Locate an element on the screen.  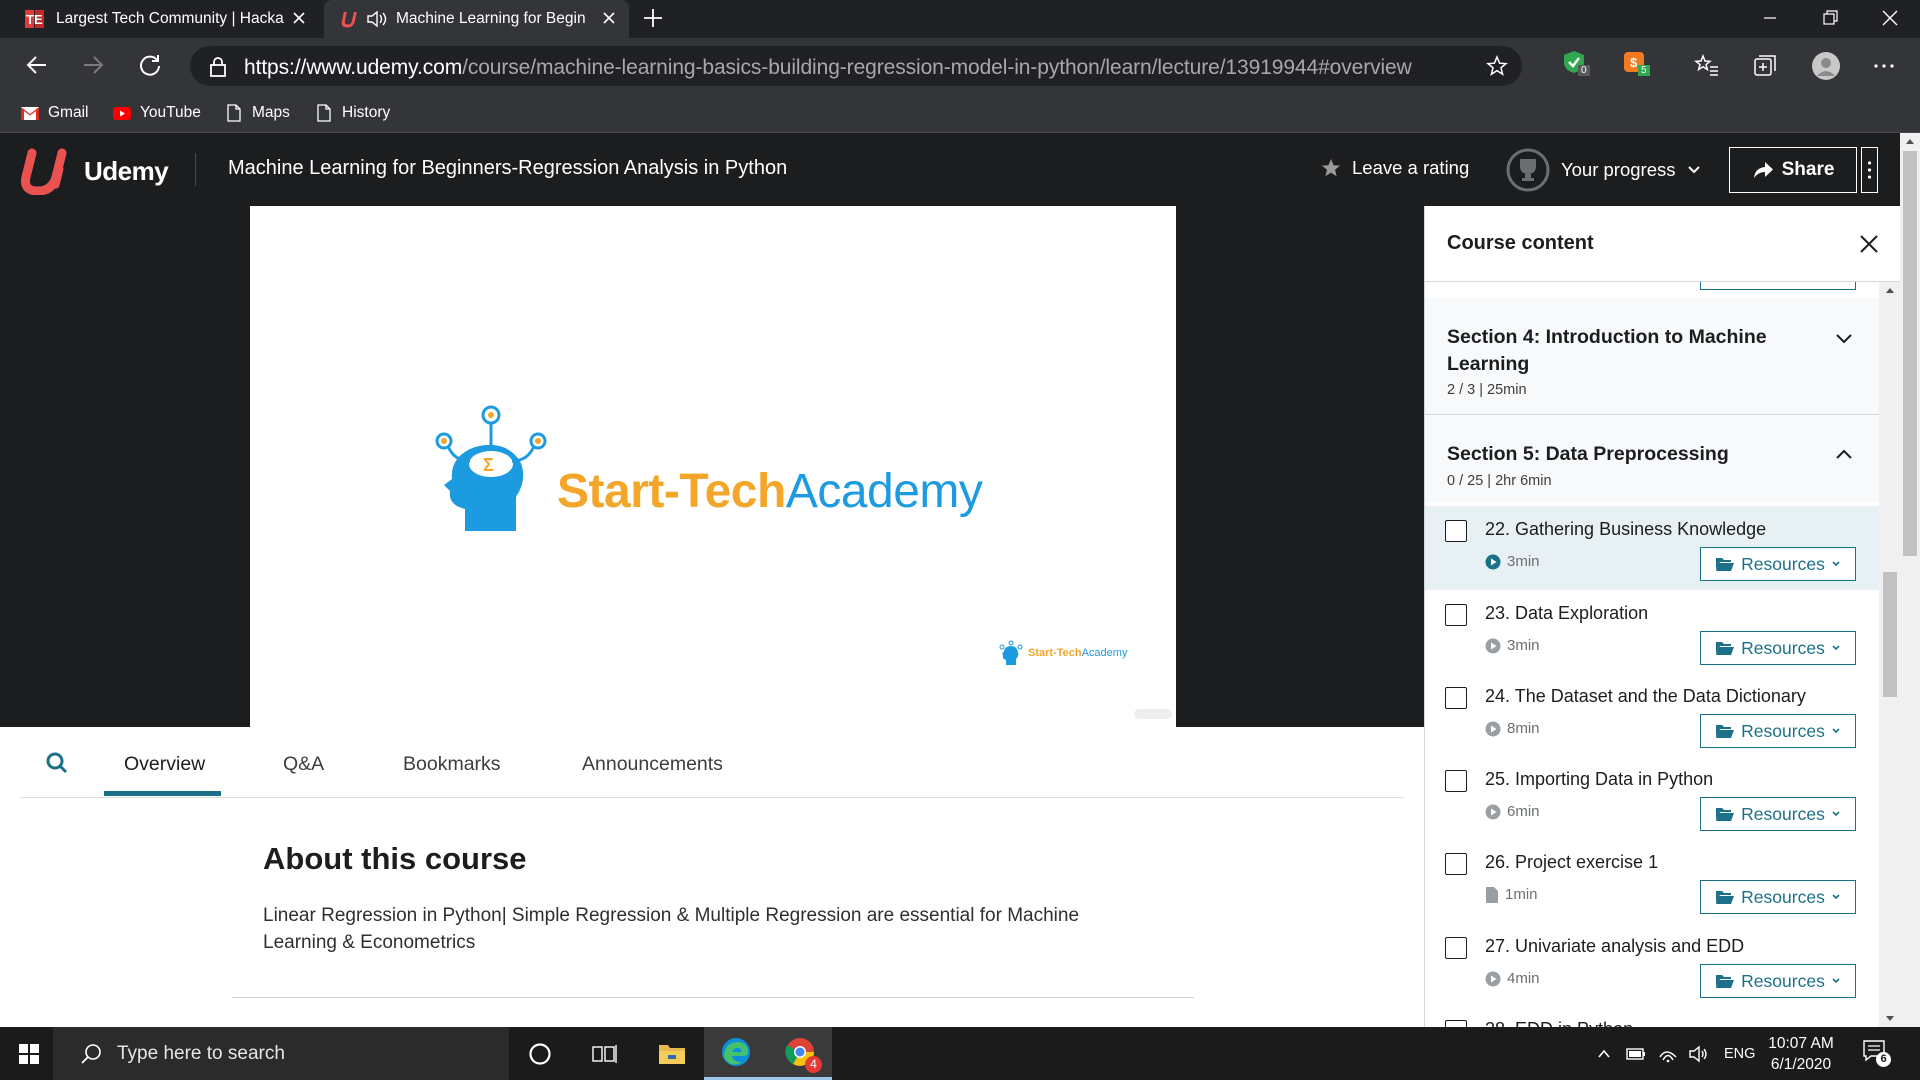
settings-more-icon is located at coordinates (1884, 66).